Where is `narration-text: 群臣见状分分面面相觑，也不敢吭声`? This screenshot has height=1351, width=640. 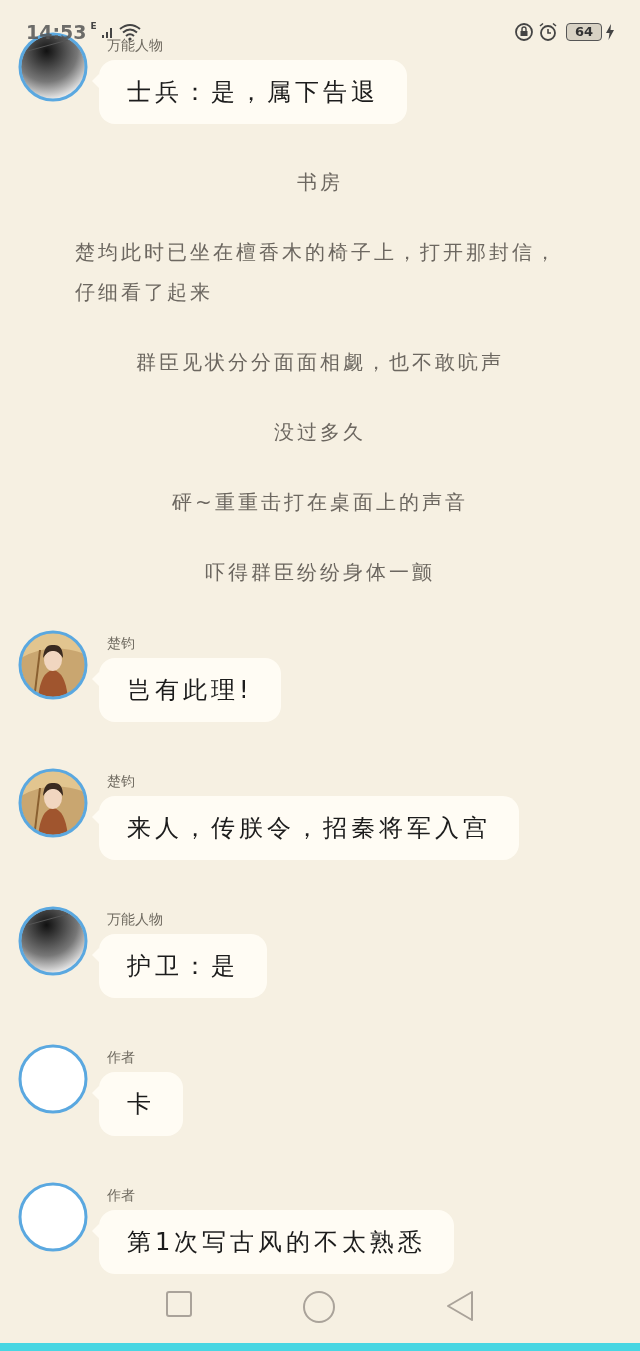
narration-text: 群臣见状分分面面相觑，也不敢吭声 is located at coordinates (320, 362).